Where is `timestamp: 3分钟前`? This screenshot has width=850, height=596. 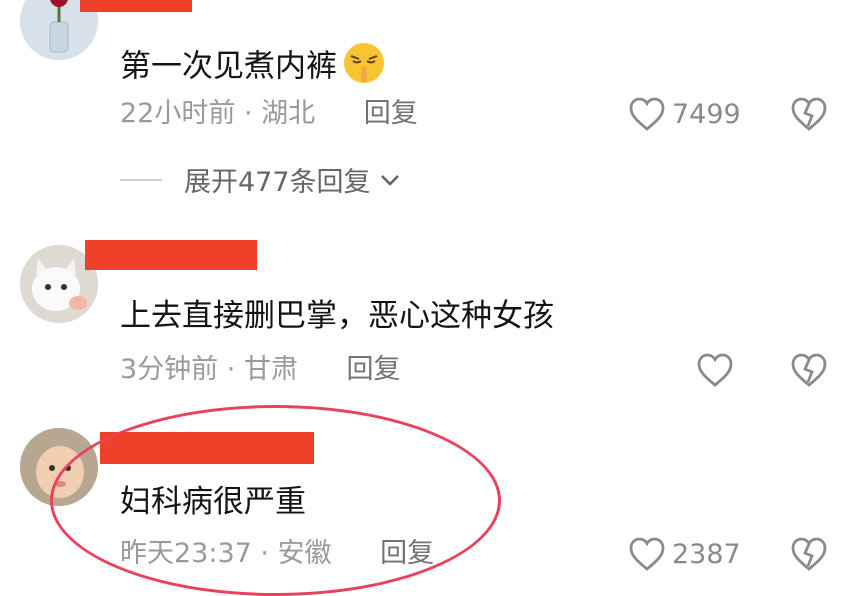
timestamp: 3分钟前 is located at coordinates (169, 369).